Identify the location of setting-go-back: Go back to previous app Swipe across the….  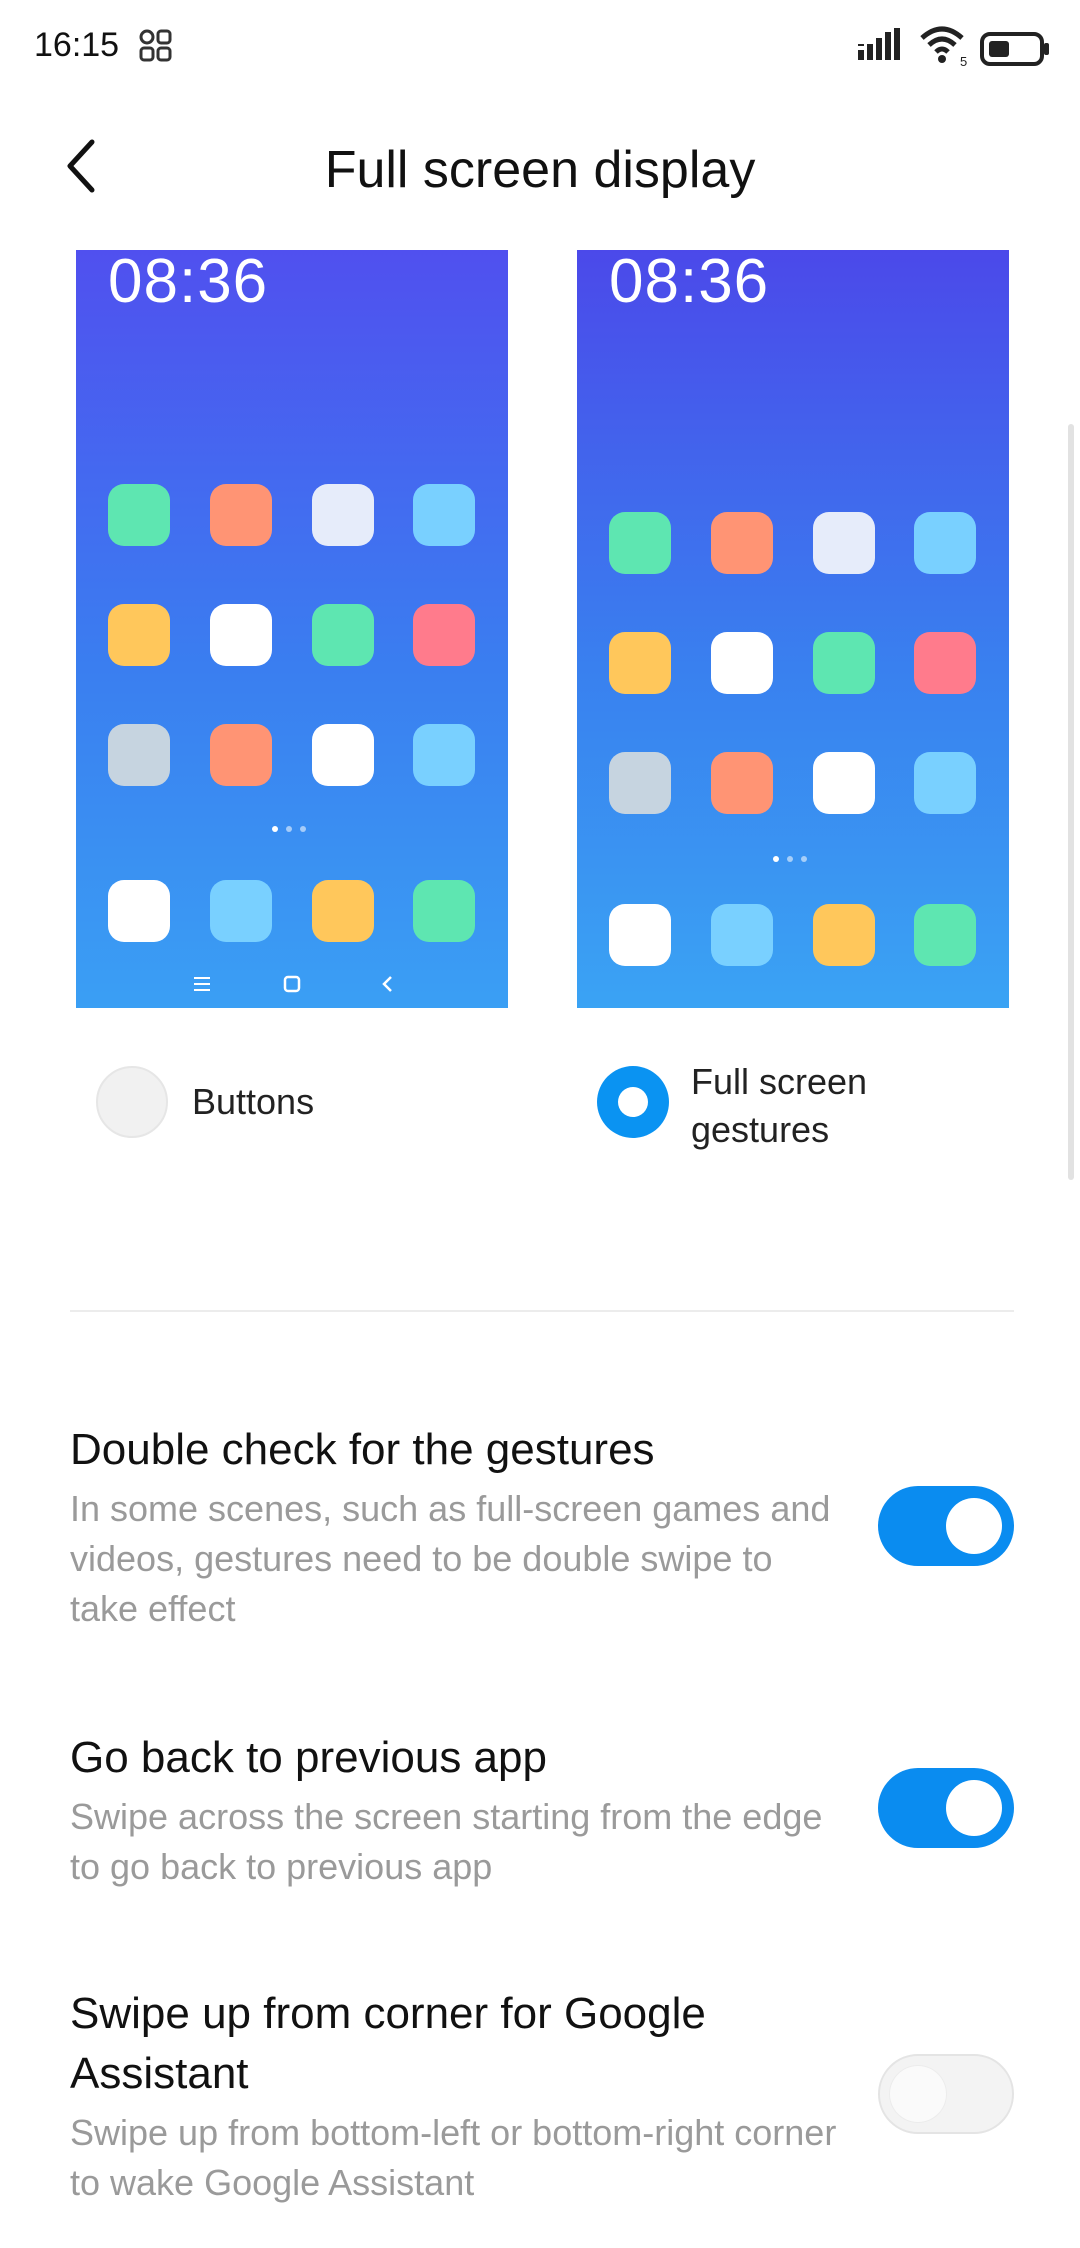
(542, 1810).